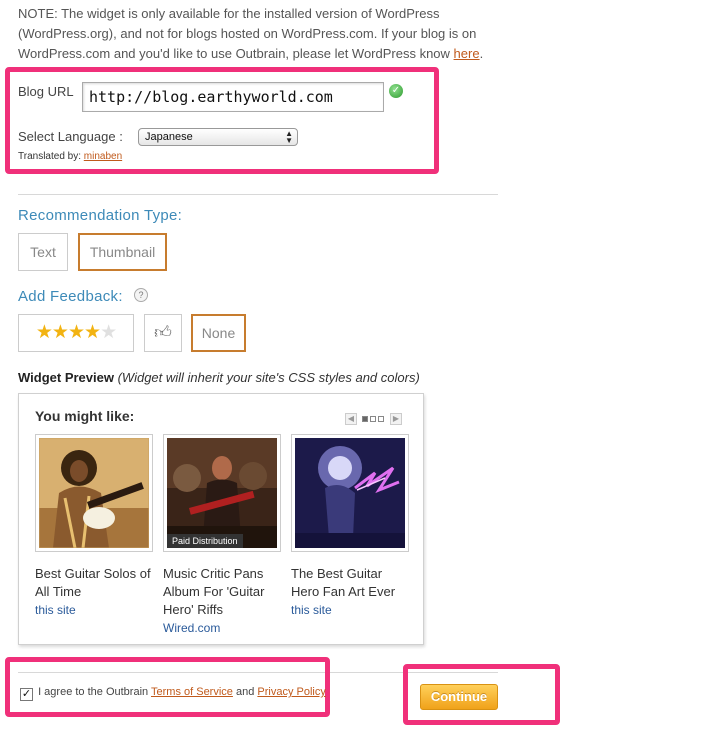  I want to click on fan-art-image, so click(350, 493).